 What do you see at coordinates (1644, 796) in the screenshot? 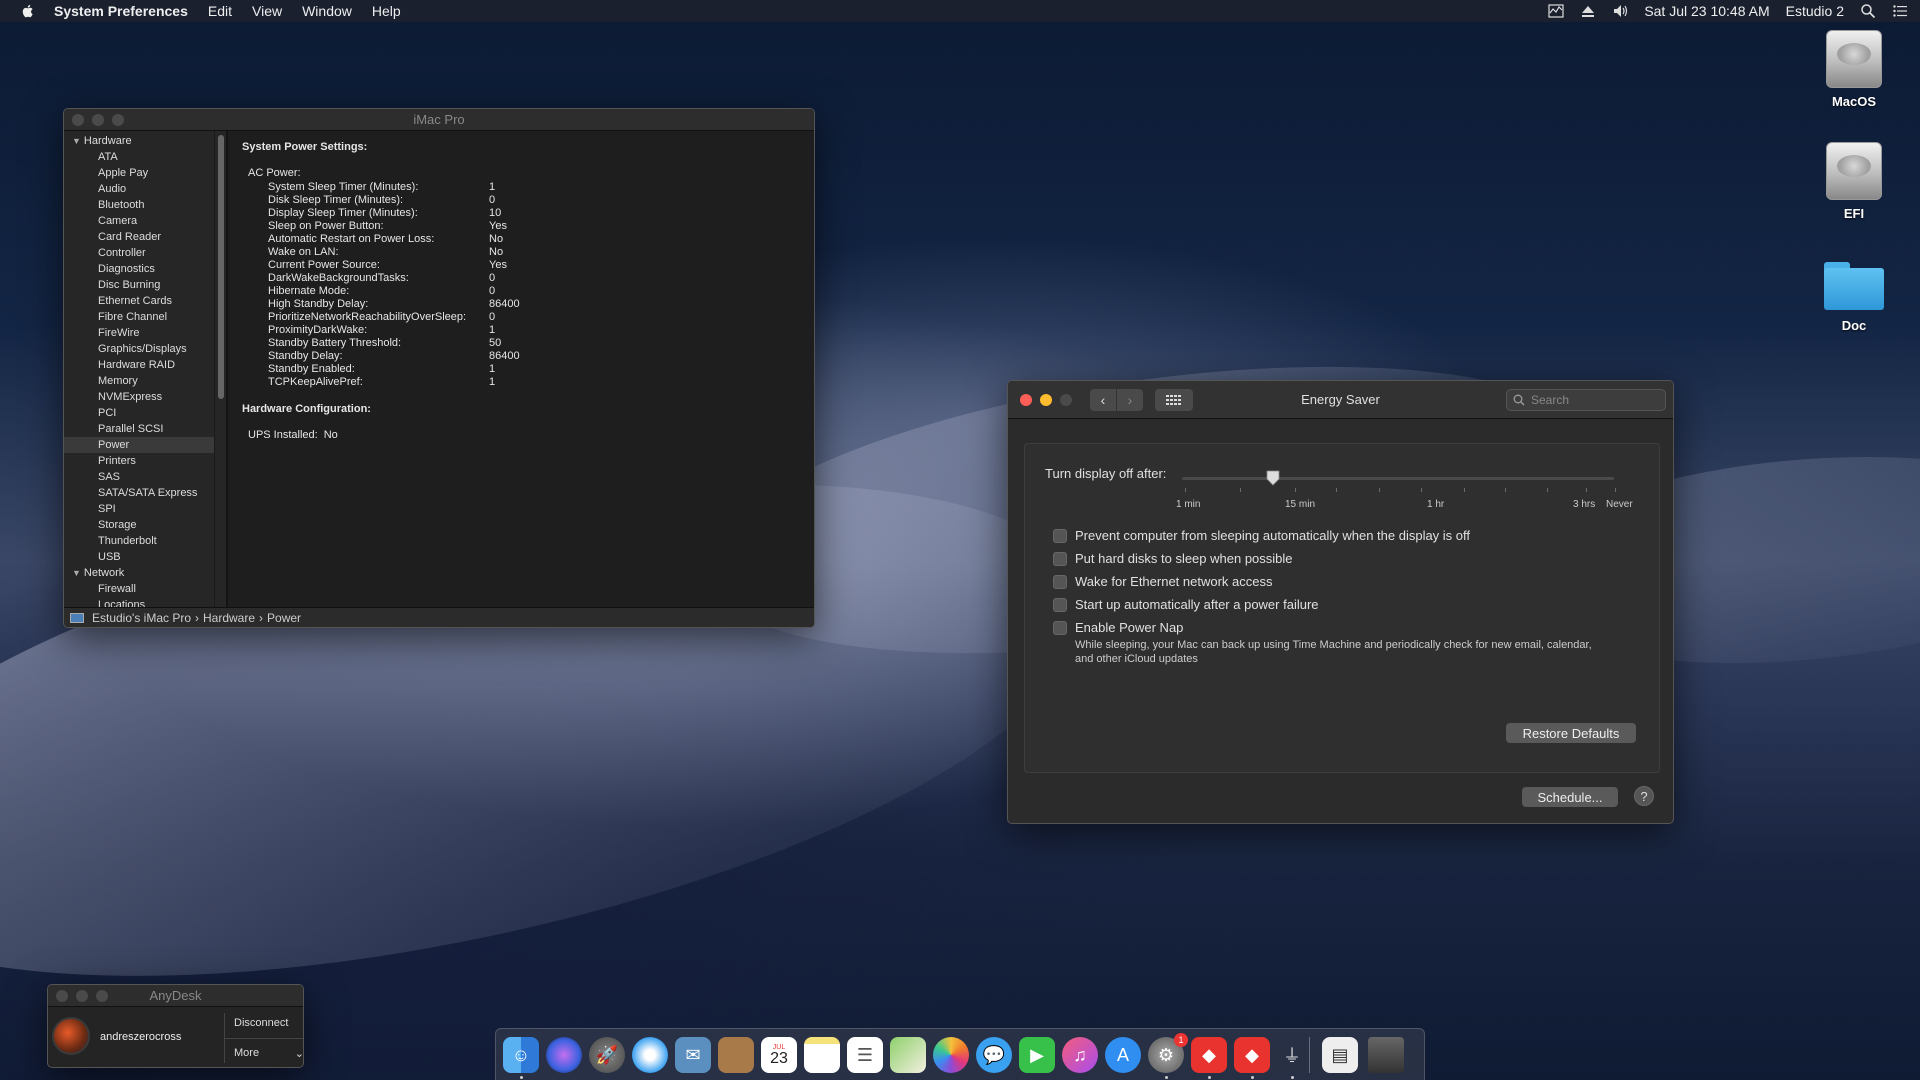
I see `help-button: ?` at bounding box center [1644, 796].